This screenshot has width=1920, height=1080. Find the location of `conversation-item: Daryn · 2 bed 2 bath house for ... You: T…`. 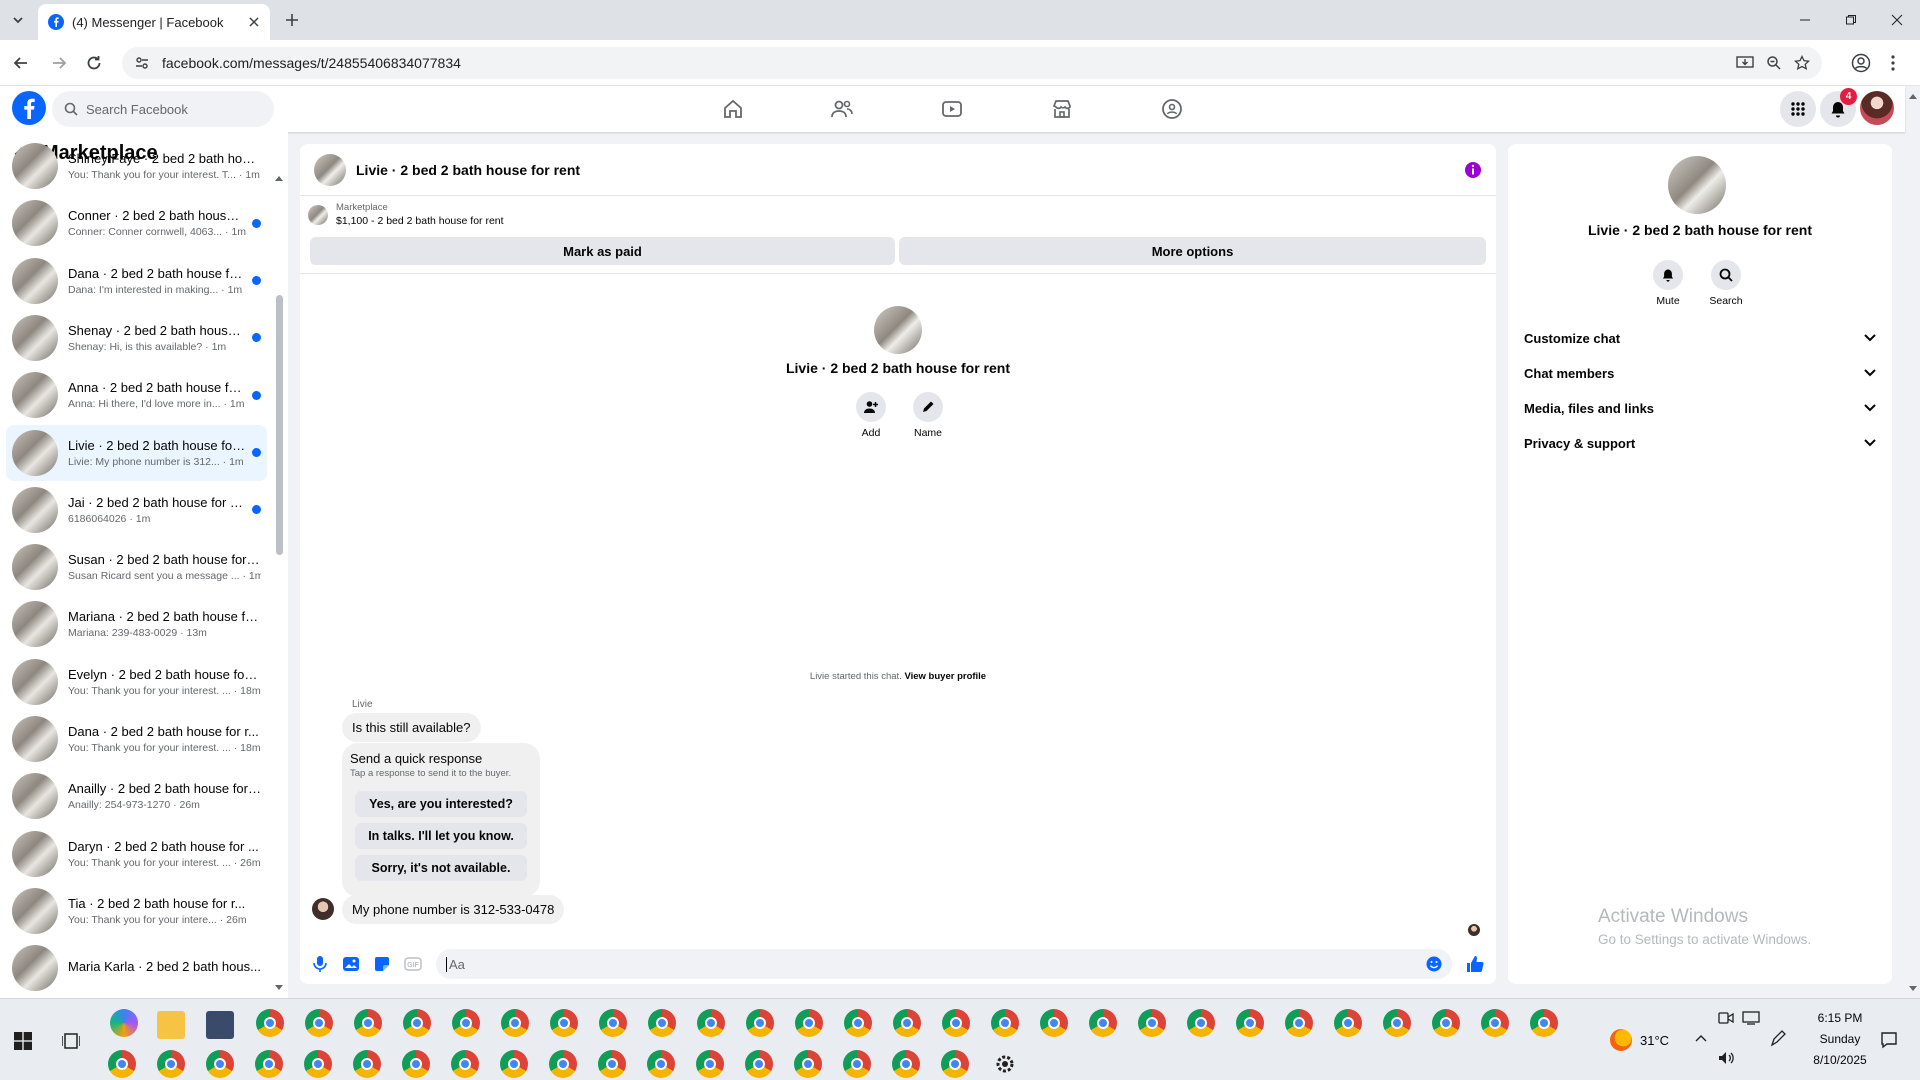

conversation-item: Daryn · 2 bed 2 bath house for ... You: T… is located at coordinates (136, 854).